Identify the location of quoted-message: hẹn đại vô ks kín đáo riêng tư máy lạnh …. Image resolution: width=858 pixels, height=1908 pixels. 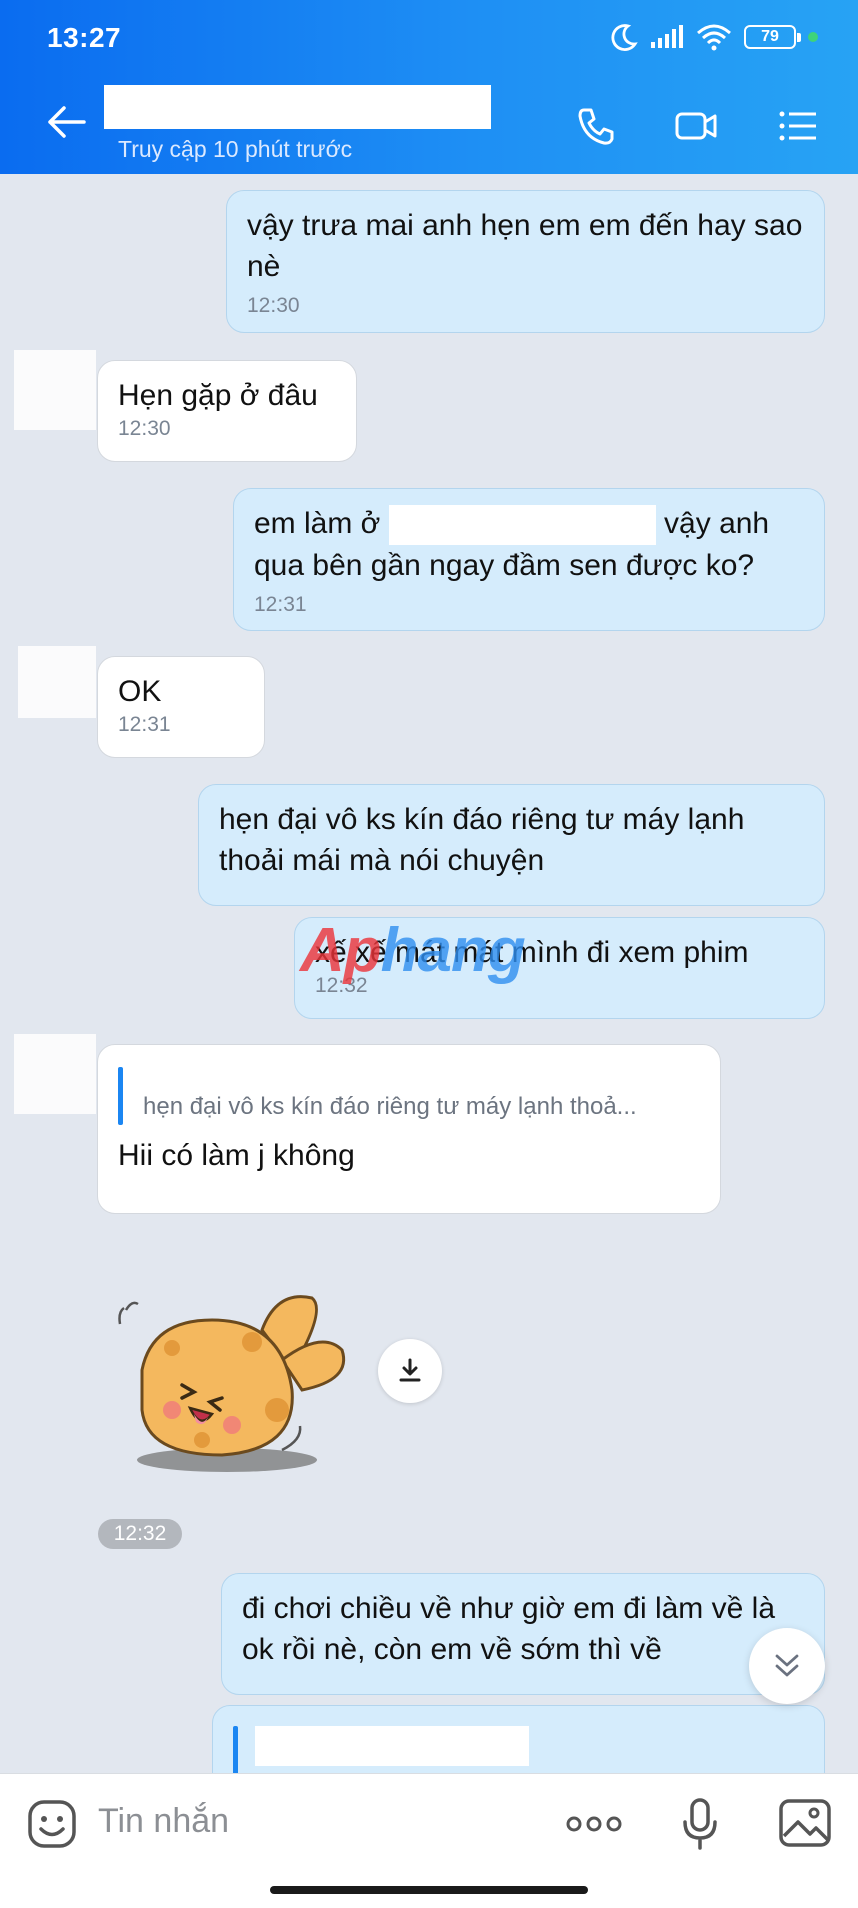
(409, 1096).